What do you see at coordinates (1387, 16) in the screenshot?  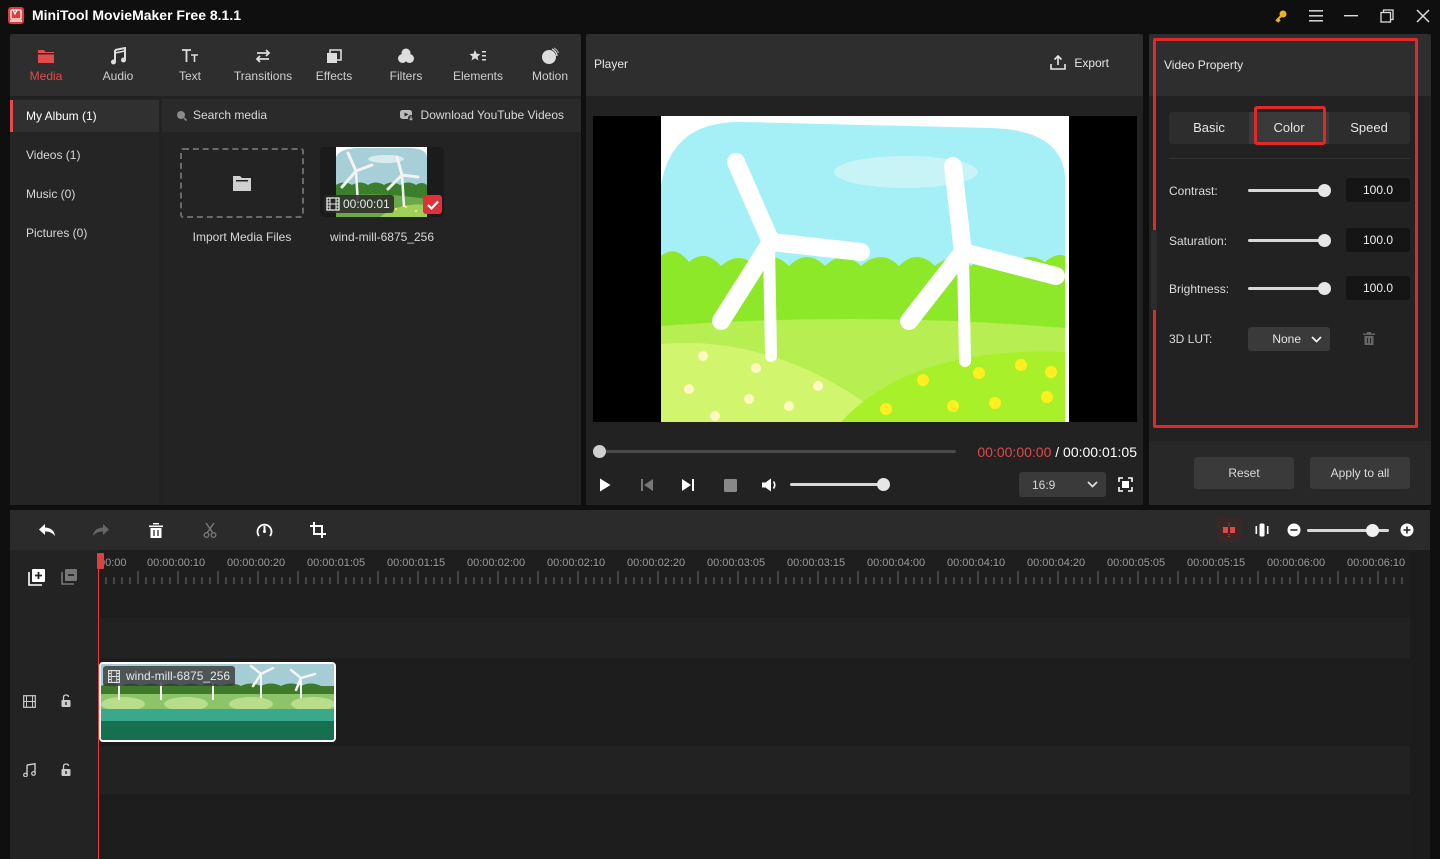 I see `restore-icon` at bounding box center [1387, 16].